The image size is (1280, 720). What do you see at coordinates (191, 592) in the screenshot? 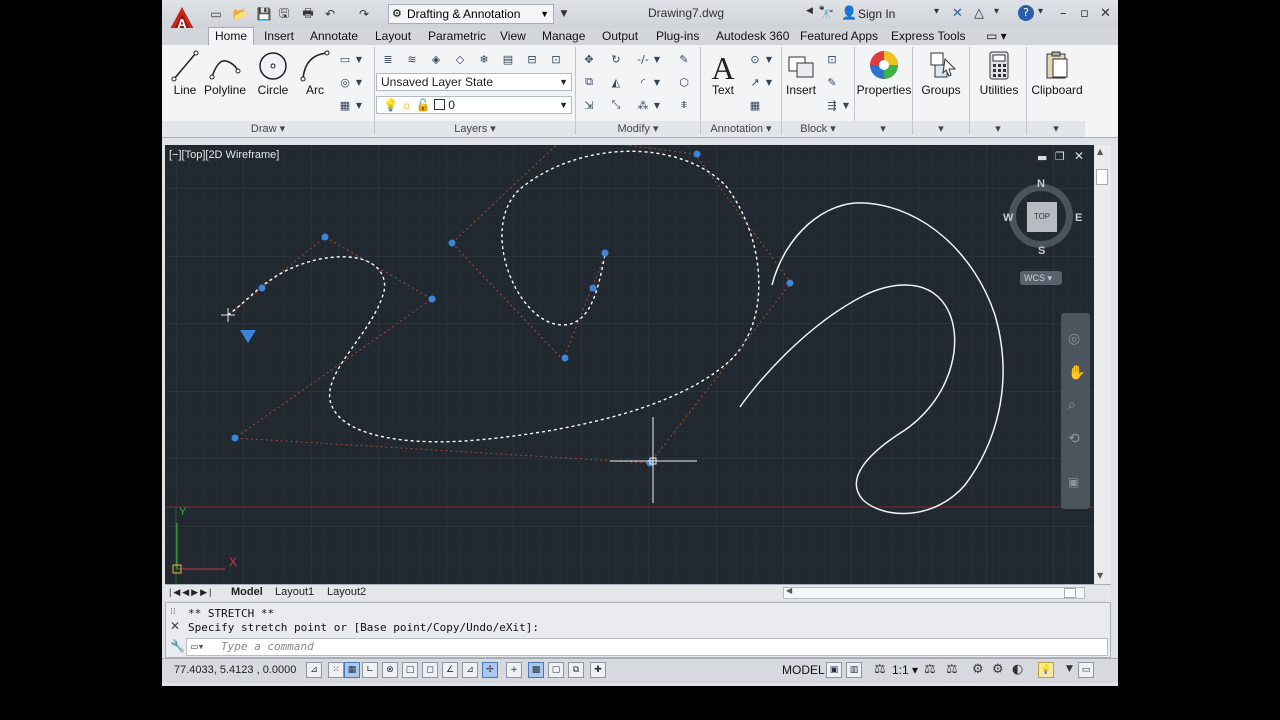
I see `tab-navigation-arrows: |◀◀▶▶|` at bounding box center [191, 592].